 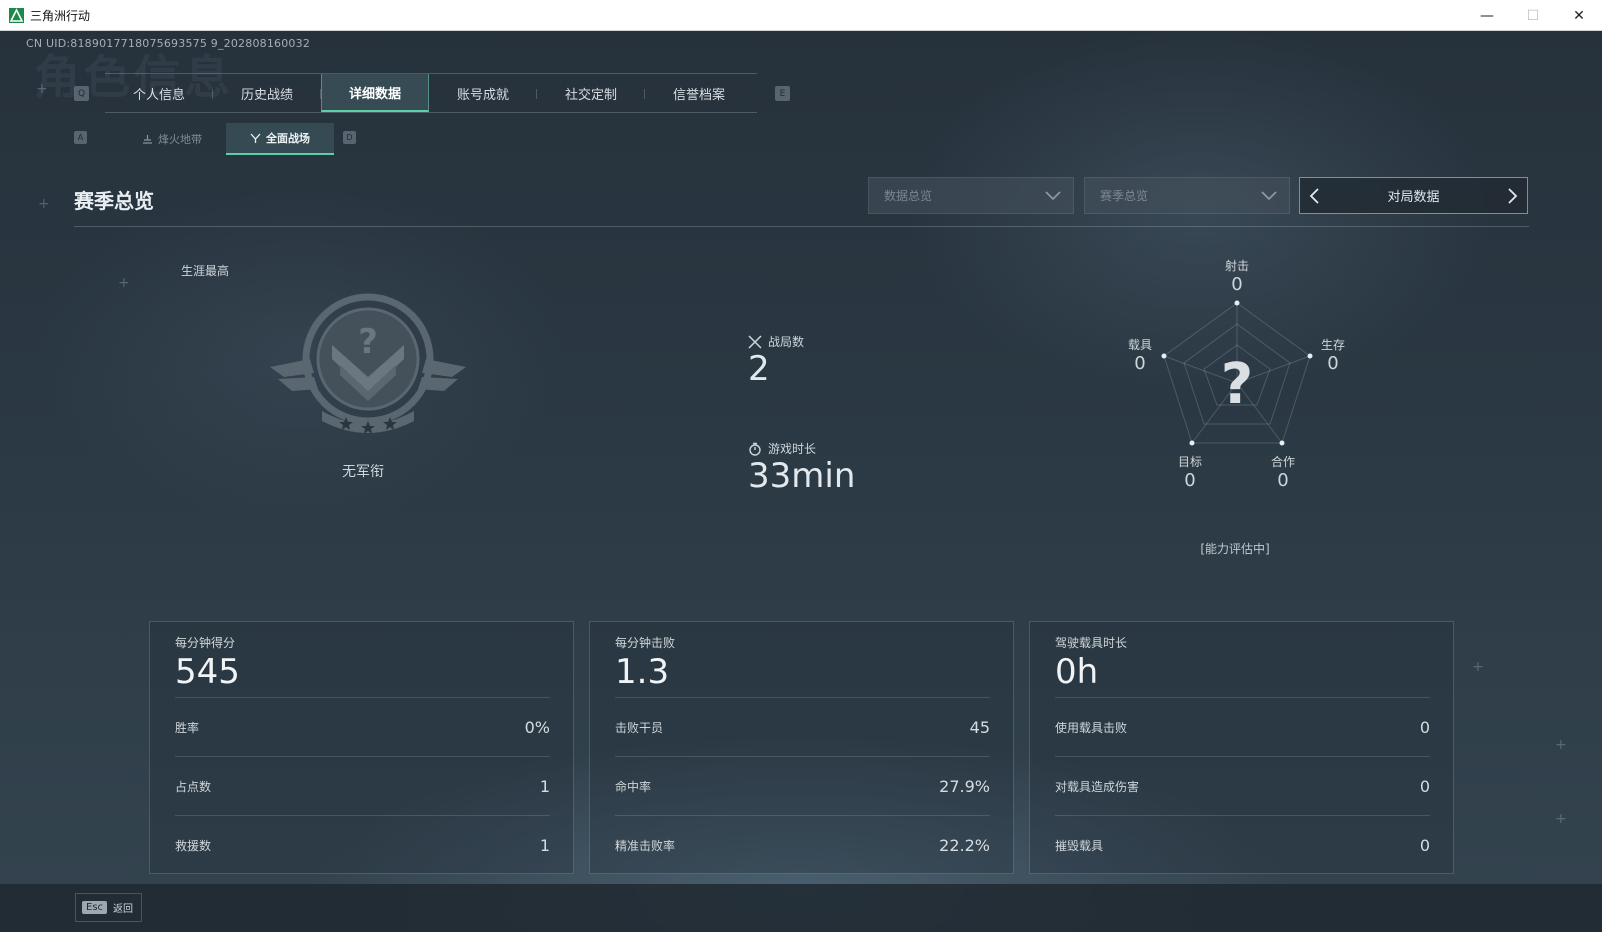 I want to click on row-label: 占点数, so click(x=193, y=786).